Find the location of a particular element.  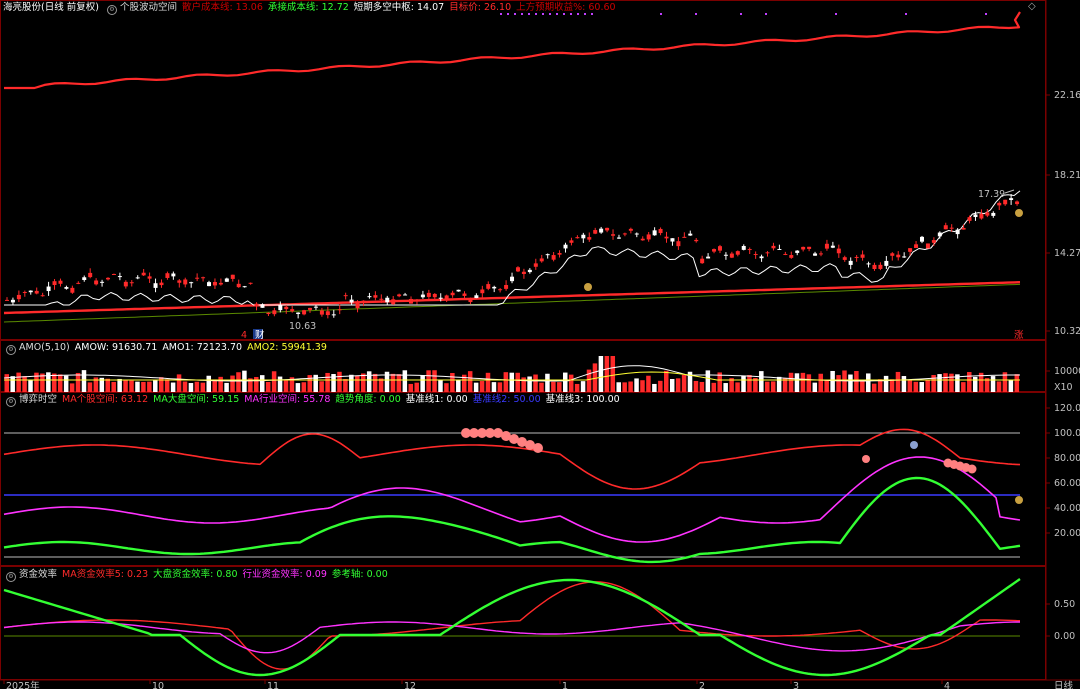

indicator-value-0: MA个股空间: 63.12 is located at coordinates (105, 399).